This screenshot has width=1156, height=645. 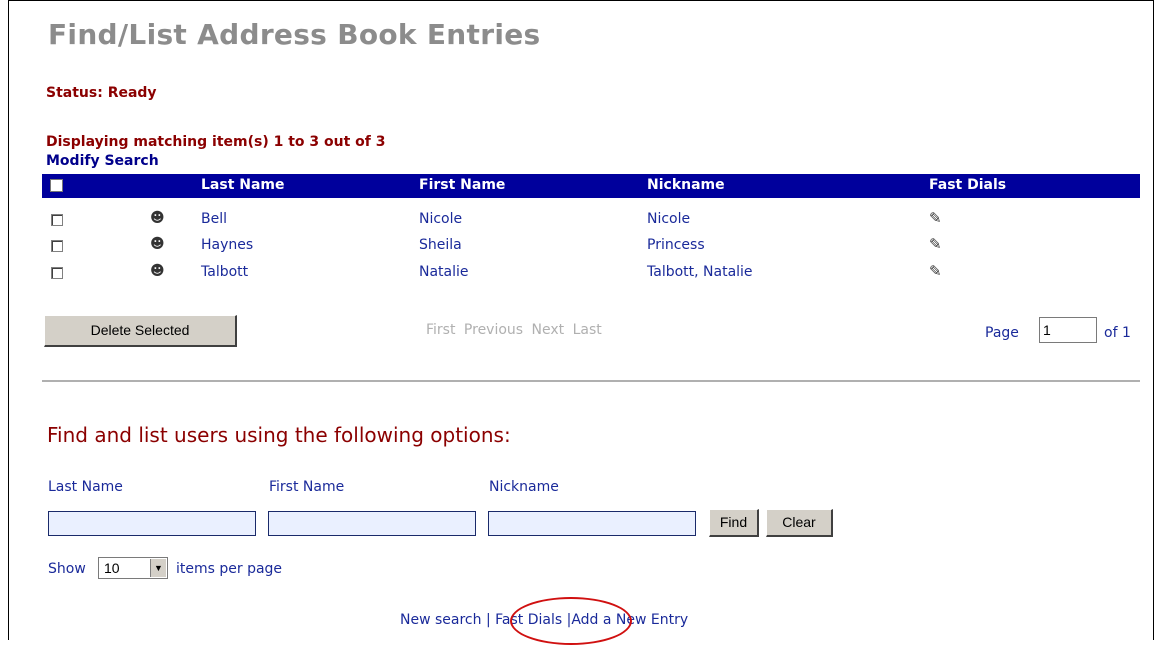 I want to click on nickname-field, so click(x=592, y=523).